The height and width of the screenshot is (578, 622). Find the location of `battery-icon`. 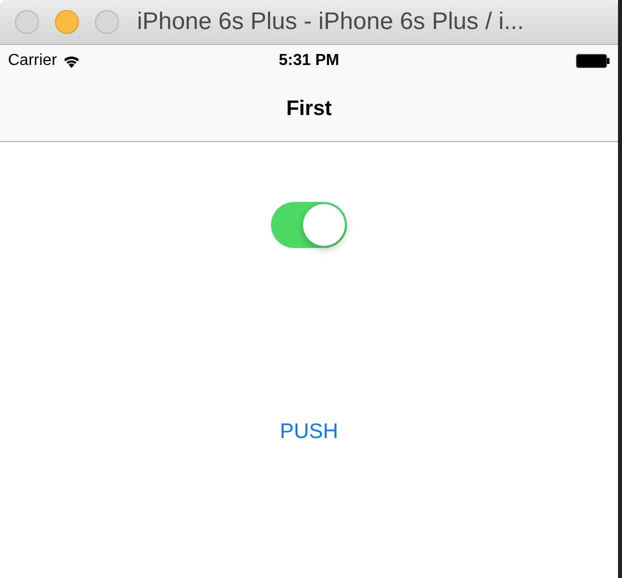

battery-icon is located at coordinates (593, 61).